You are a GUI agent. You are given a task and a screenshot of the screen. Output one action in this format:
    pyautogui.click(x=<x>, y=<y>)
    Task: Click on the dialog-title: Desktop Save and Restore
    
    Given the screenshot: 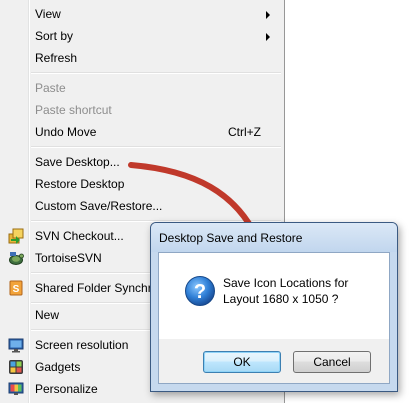 What is the action you would take?
    pyautogui.click(x=231, y=238)
    